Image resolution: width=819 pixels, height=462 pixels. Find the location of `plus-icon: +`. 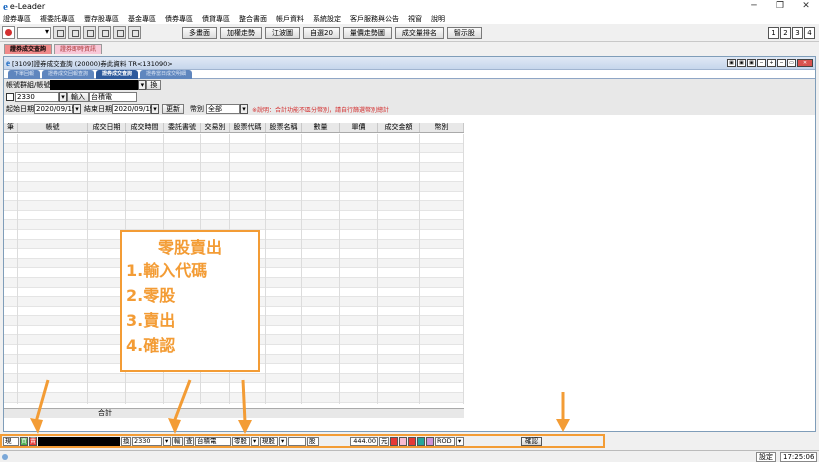

plus-icon: + is located at coordinates (771, 63).